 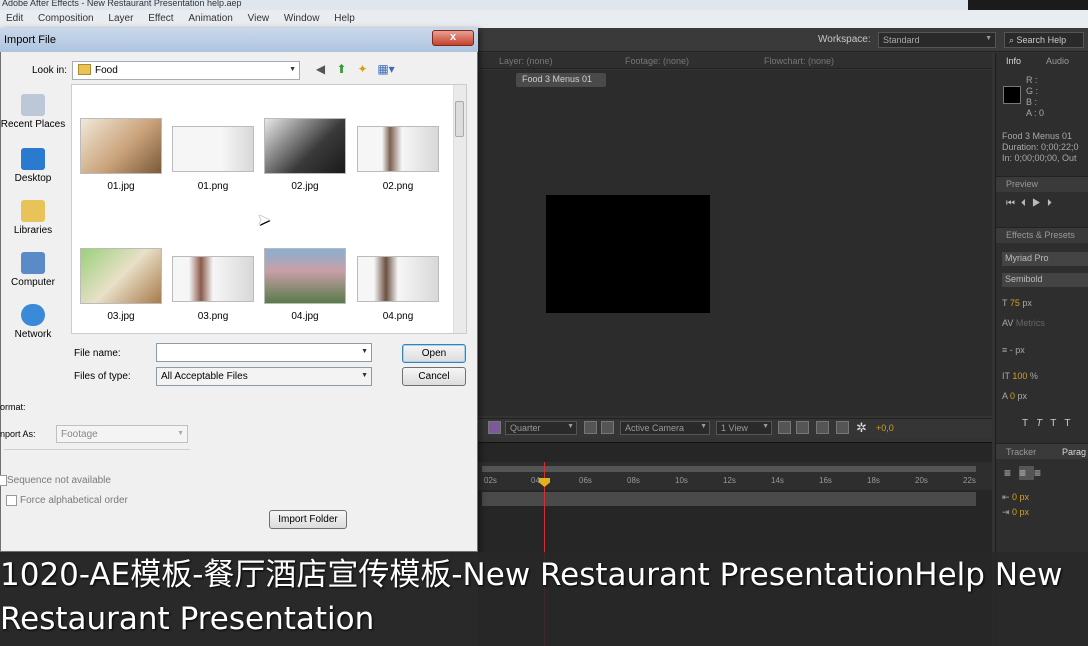 What do you see at coordinates (802, 427) in the screenshot?
I see `region-icon` at bounding box center [802, 427].